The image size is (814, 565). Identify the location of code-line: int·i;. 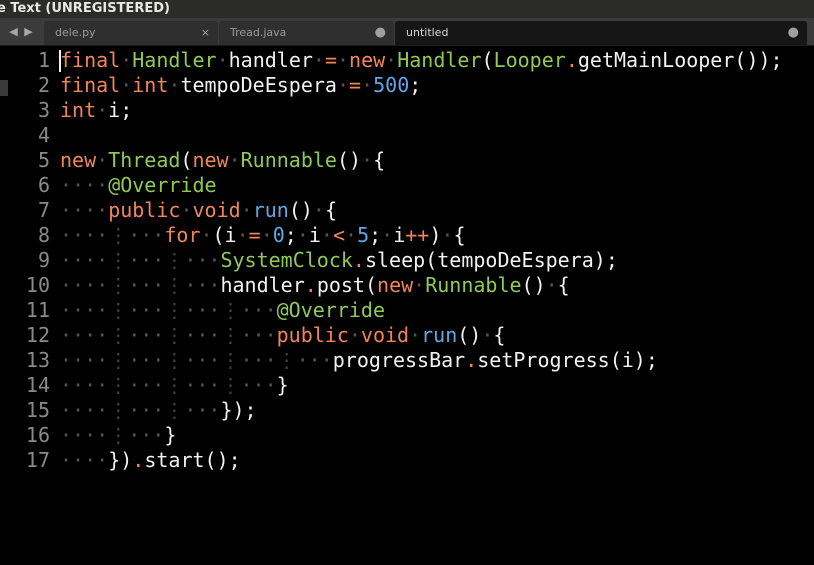
(421, 110).